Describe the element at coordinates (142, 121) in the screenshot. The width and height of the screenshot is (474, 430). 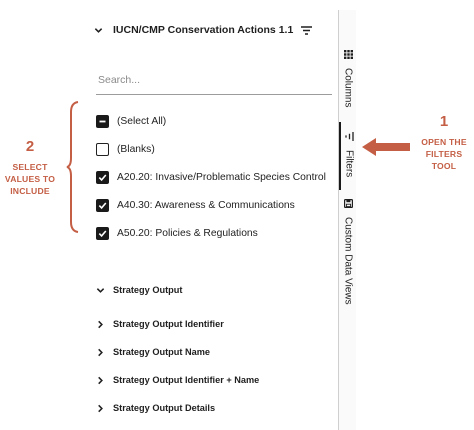
I see `value-label: (Select All)` at that location.